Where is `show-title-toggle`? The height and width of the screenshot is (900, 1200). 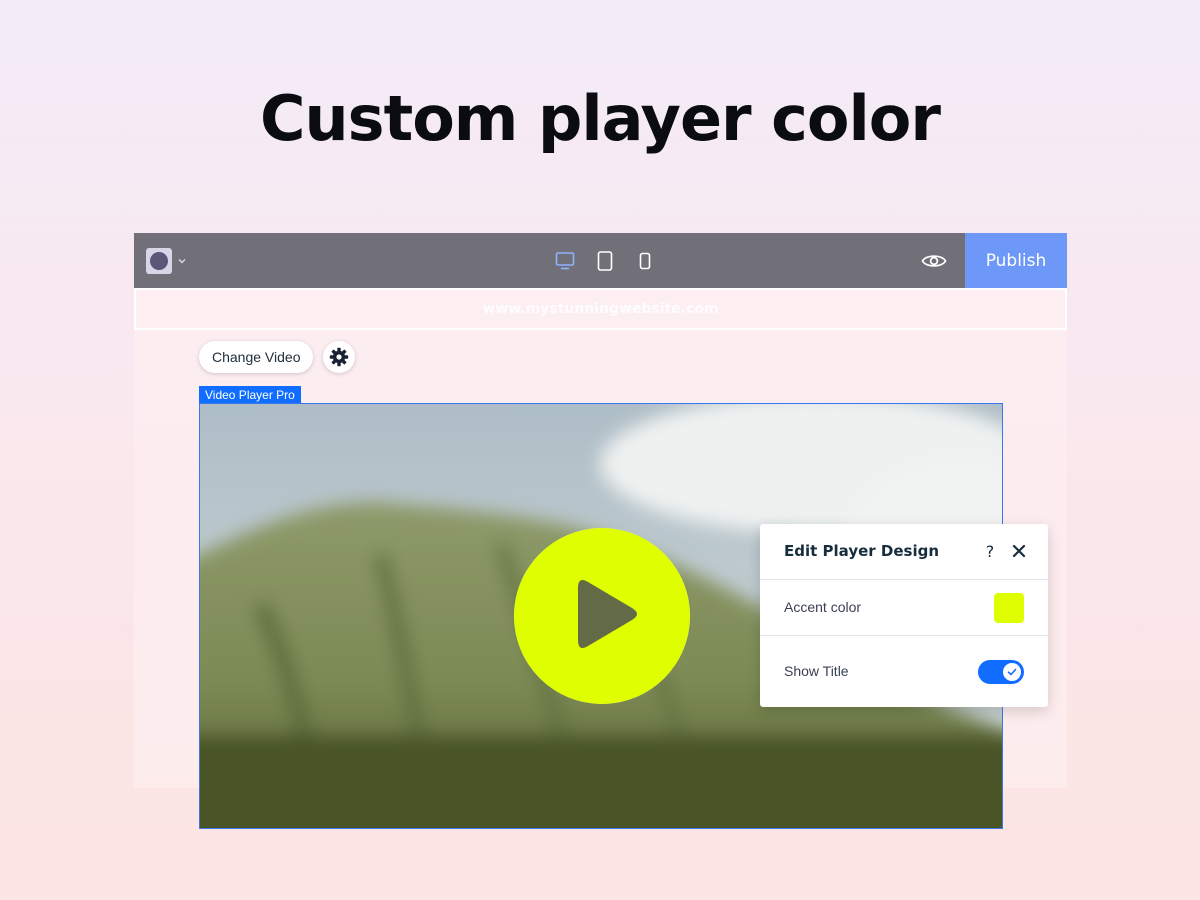
show-title-toggle is located at coordinates (1001, 672).